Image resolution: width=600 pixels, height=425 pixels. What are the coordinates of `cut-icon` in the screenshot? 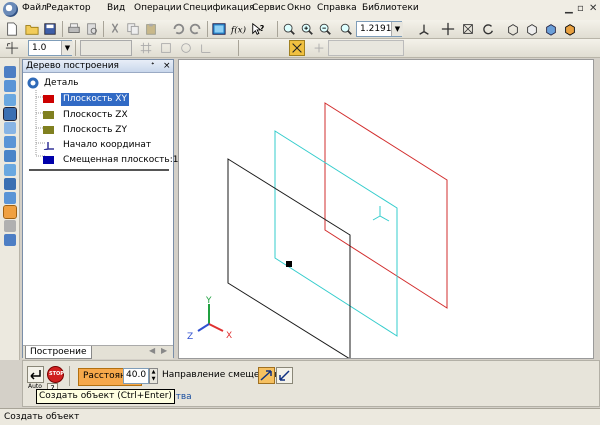 It's located at (115, 29).